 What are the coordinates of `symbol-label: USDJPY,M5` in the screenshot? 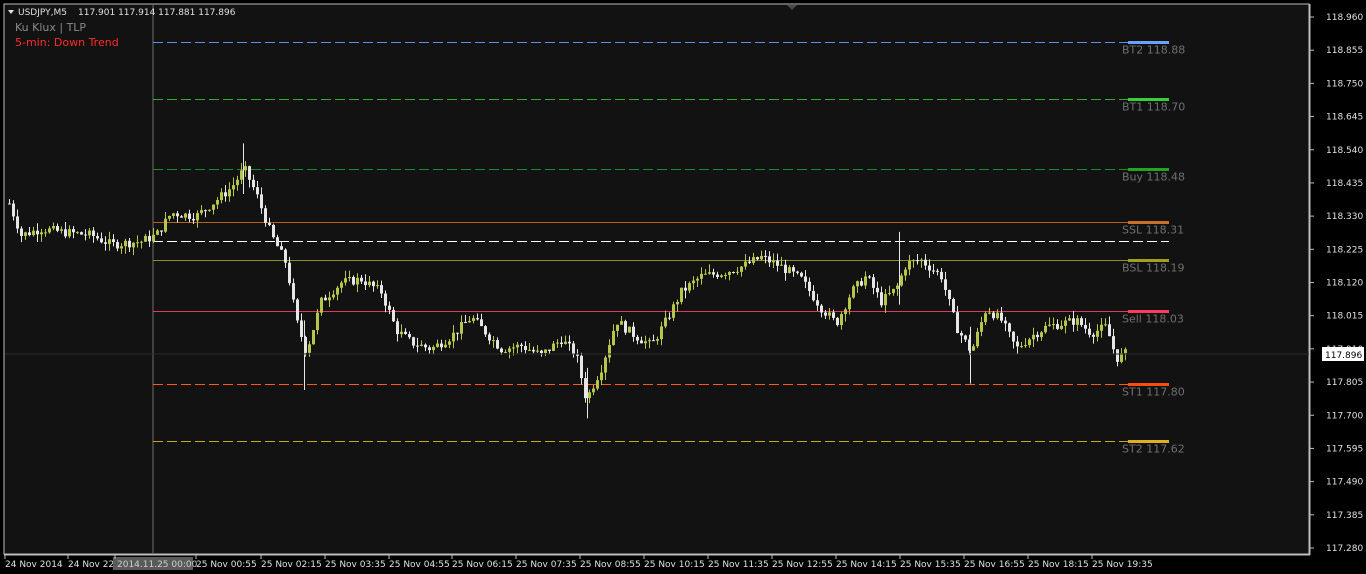 It's located at (42, 13).